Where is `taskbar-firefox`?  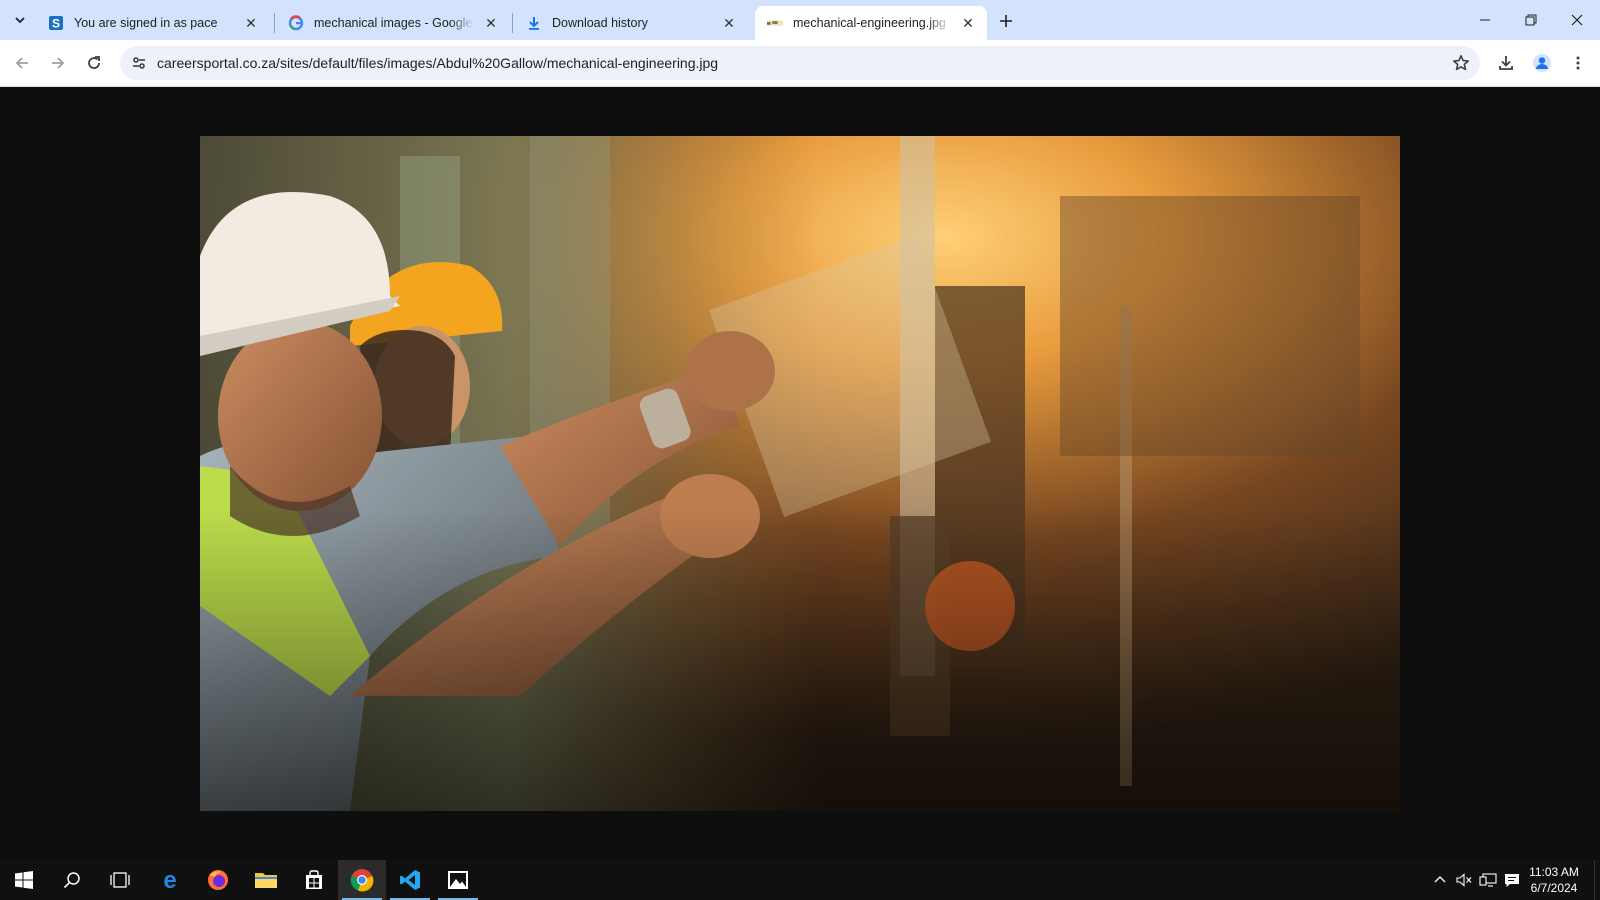
taskbar-firefox is located at coordinates (218, 880).